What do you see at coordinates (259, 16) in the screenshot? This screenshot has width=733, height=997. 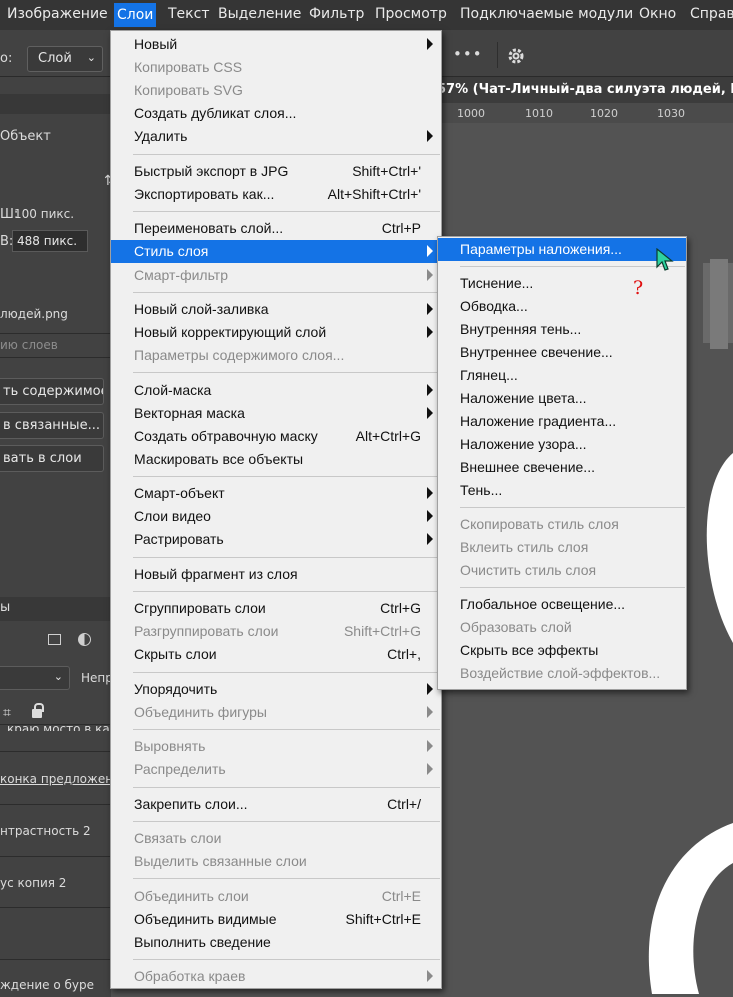 I see `menu-select: Выделение` at bounding box center [259, 16].